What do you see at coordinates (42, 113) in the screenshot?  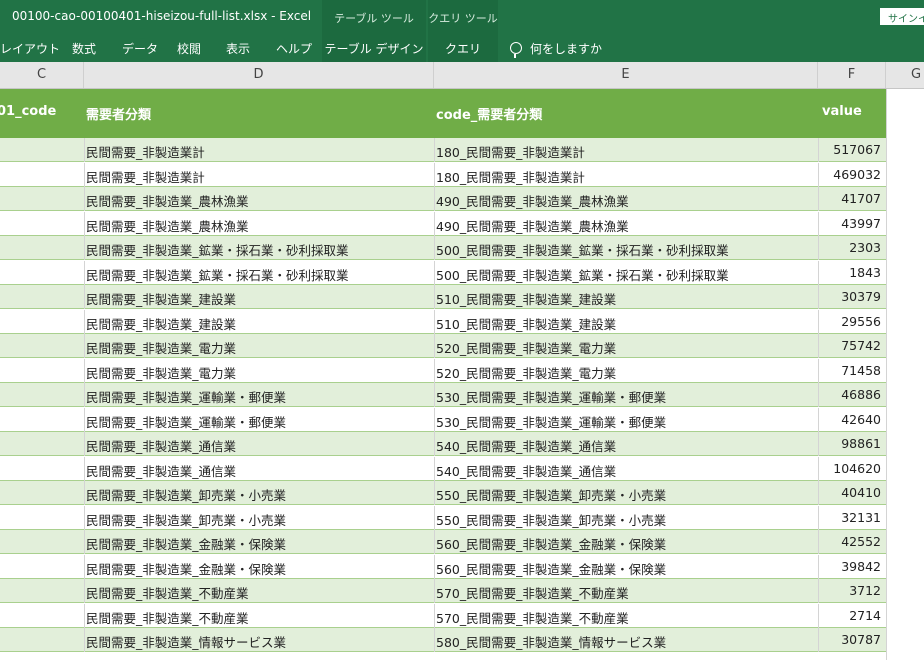 I see `header-cell-code: 01_code` at bounding box center [42, 113].